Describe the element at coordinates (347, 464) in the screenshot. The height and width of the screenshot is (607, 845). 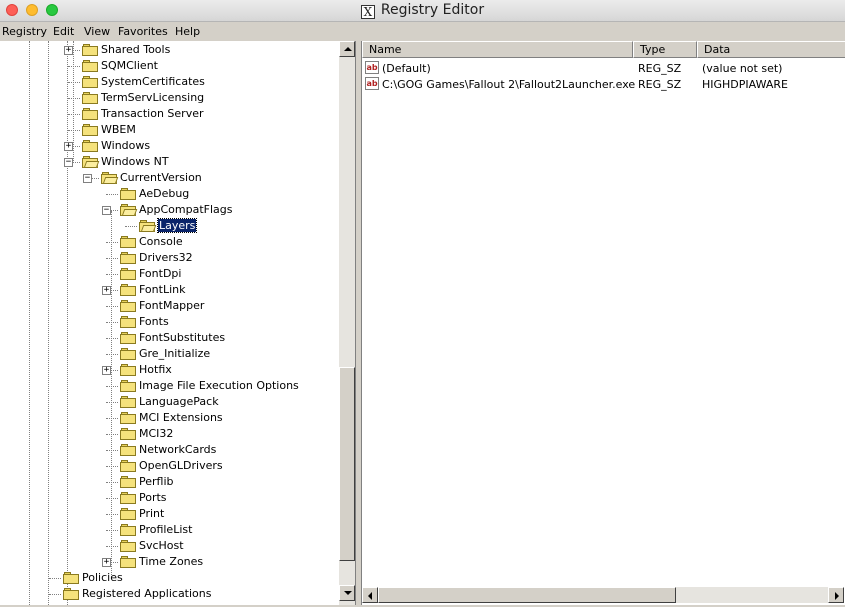
I see `tree-scroll-thumb` at that location.